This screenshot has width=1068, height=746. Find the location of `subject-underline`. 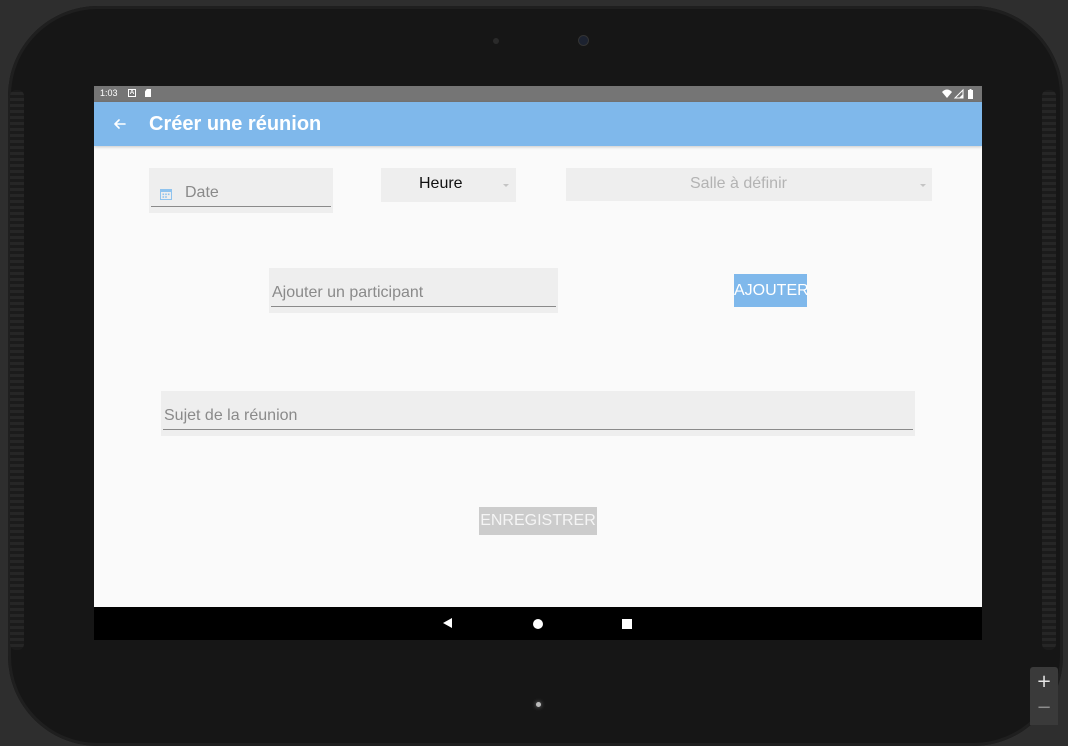

subject-underline is located at coordinates (538, 429).